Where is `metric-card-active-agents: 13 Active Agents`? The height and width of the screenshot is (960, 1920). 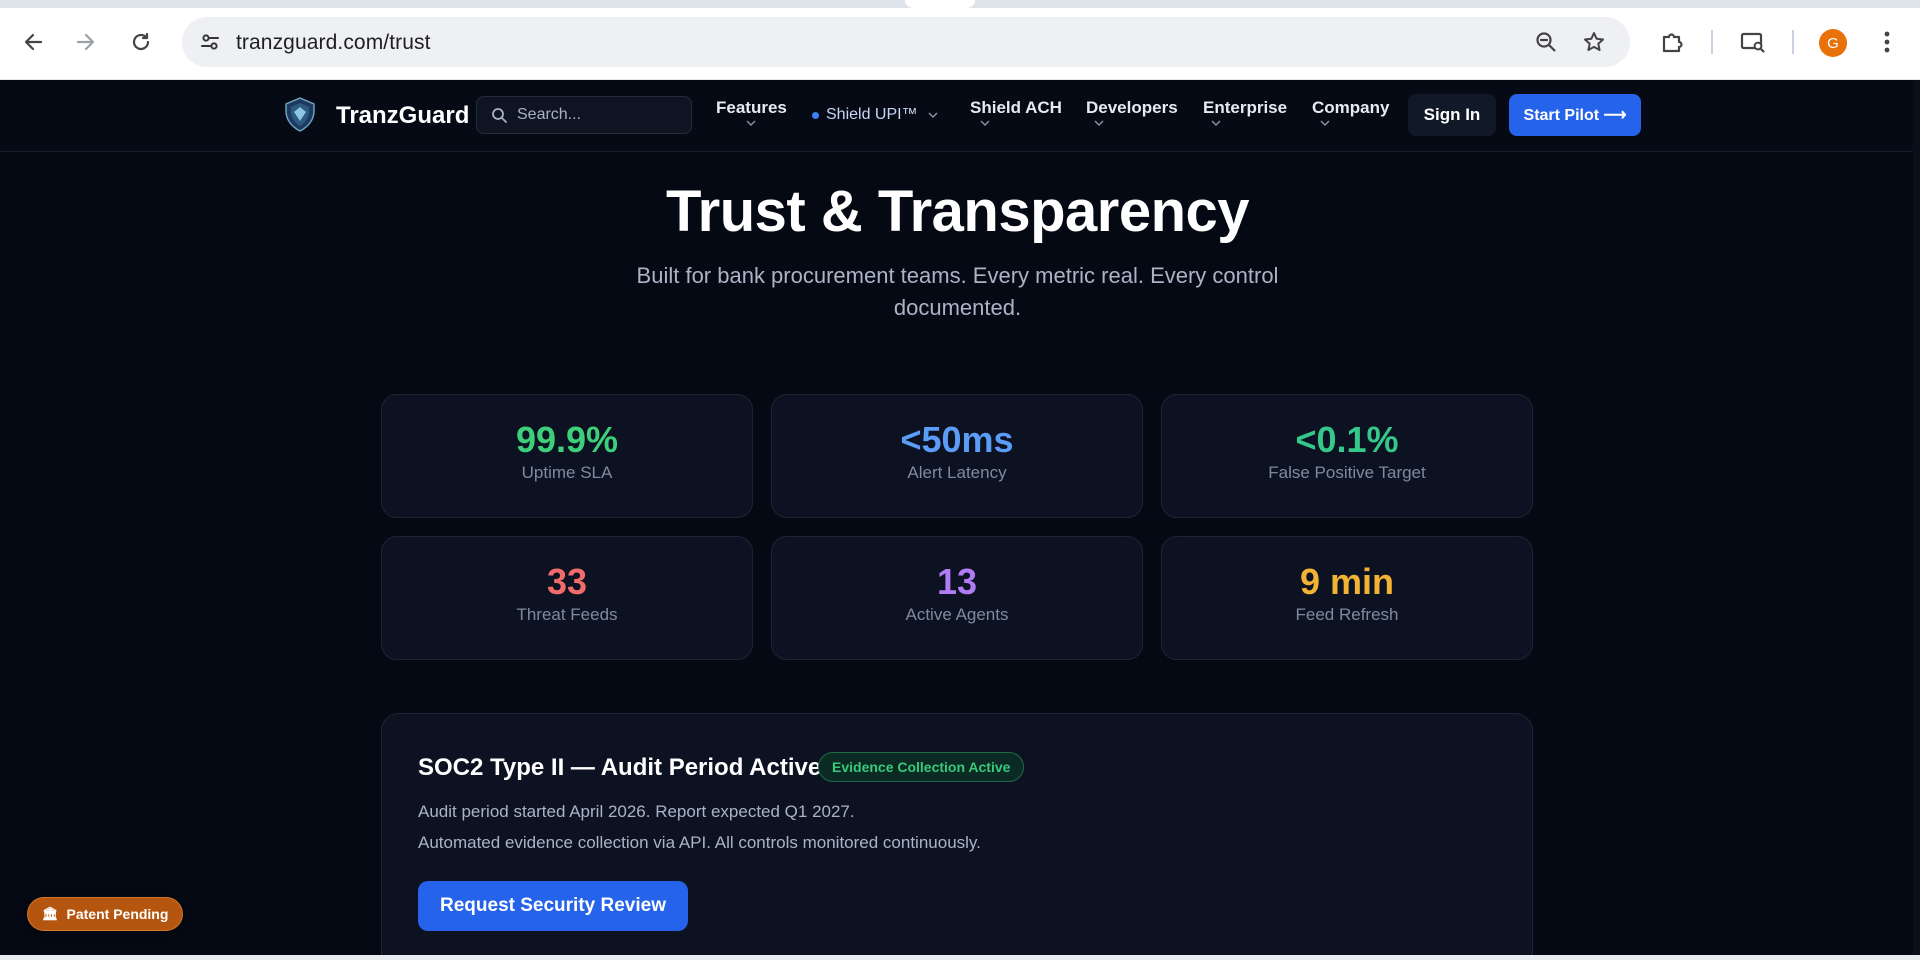 metric-card-active-agents: 13 Active Agents is located at coordinates (957, 598).